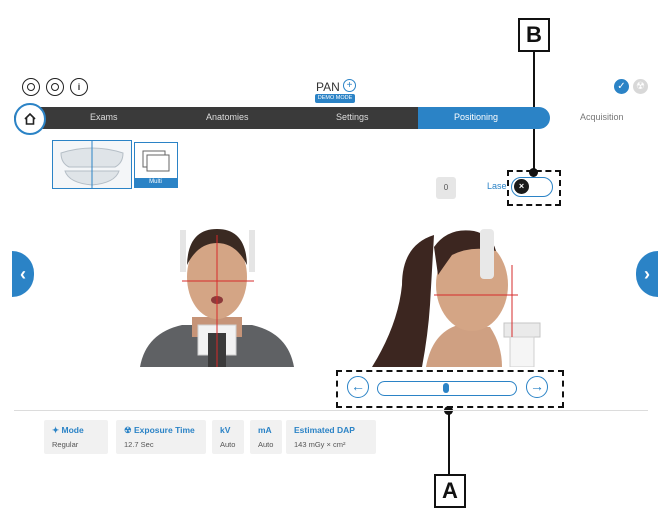 Image resolution: width=660 pixels, height=520 pixels. What do you see at coordinates (449, 443) in the screenshot?
I see `callout-a-line` at bounding box center [449, 443].